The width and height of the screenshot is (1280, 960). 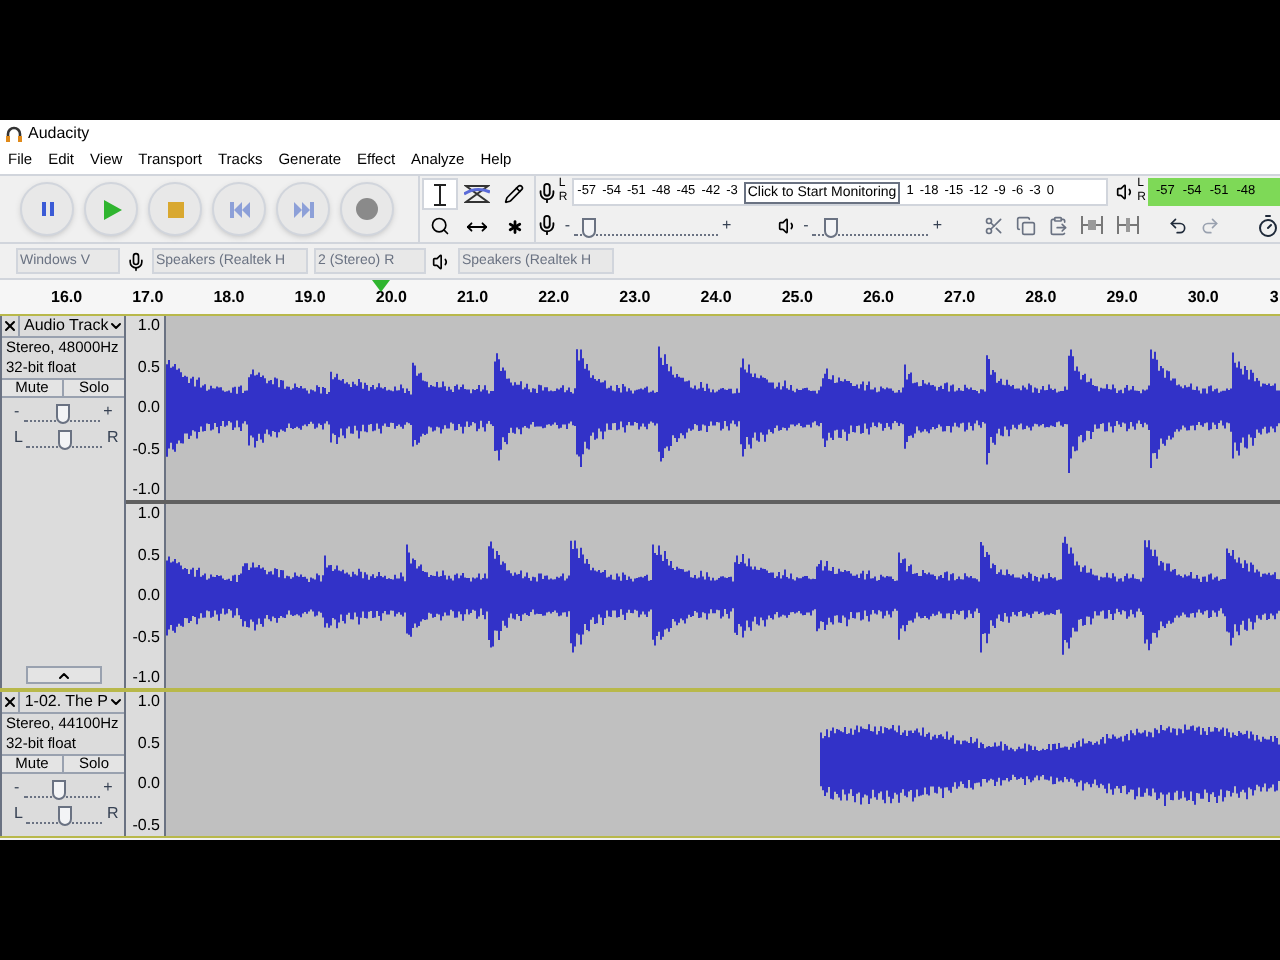 What do you see at coordinates (1274, 297) in the screenshot?
I see `ruler-label: 3` at bounding box center [1274, 297].